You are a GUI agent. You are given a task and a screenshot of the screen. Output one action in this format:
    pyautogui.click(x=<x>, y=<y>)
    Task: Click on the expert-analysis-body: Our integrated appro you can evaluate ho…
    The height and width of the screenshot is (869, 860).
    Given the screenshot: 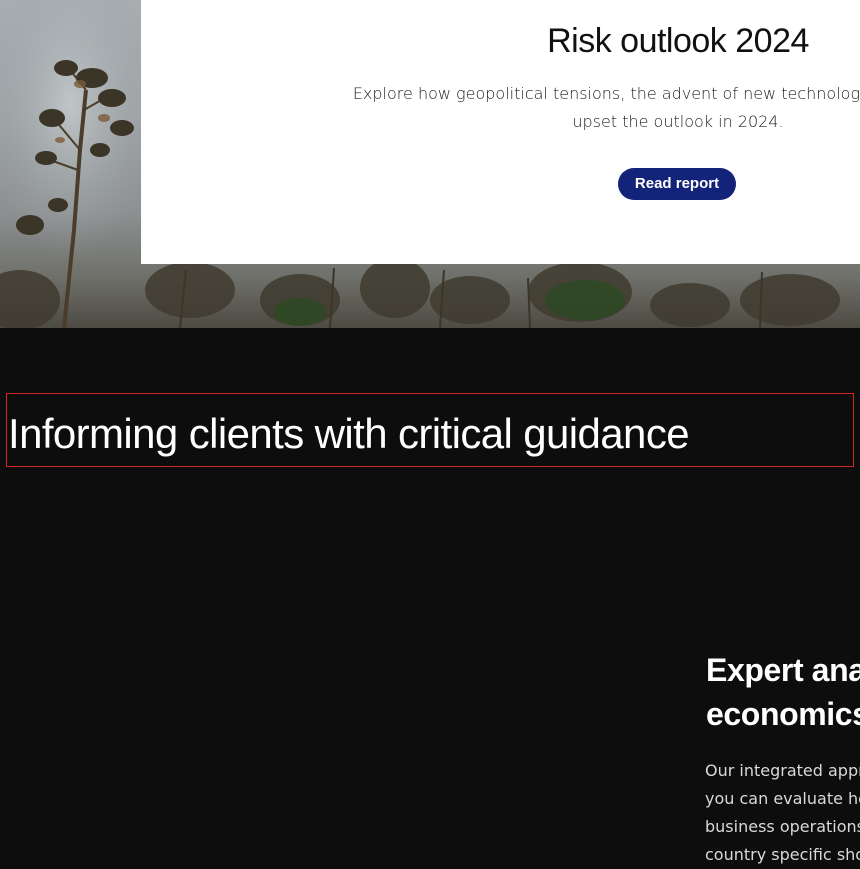 What is the action you would take?
    pyautogui.click(x=782, y=813)
    